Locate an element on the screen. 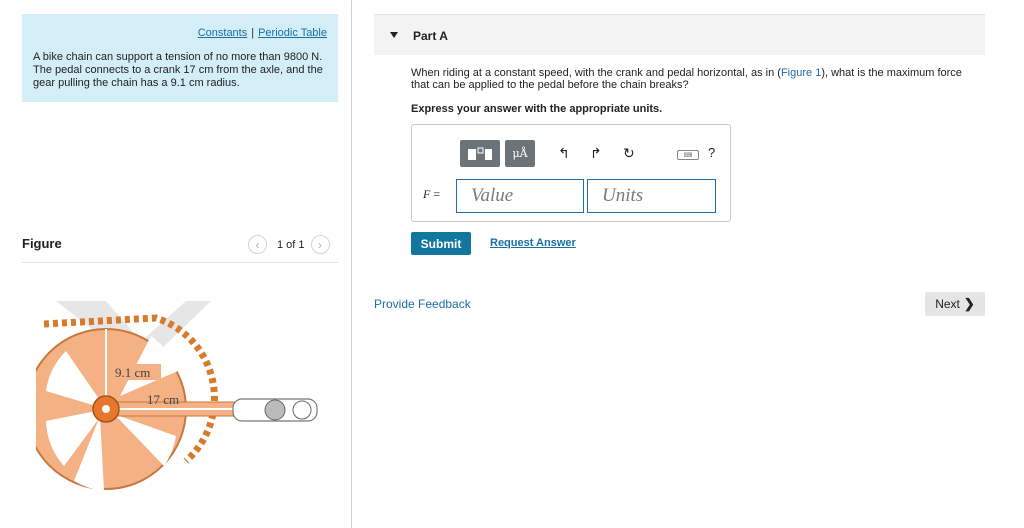  figure-page-count: 1 of 1 is located at coordinates (291, 244).